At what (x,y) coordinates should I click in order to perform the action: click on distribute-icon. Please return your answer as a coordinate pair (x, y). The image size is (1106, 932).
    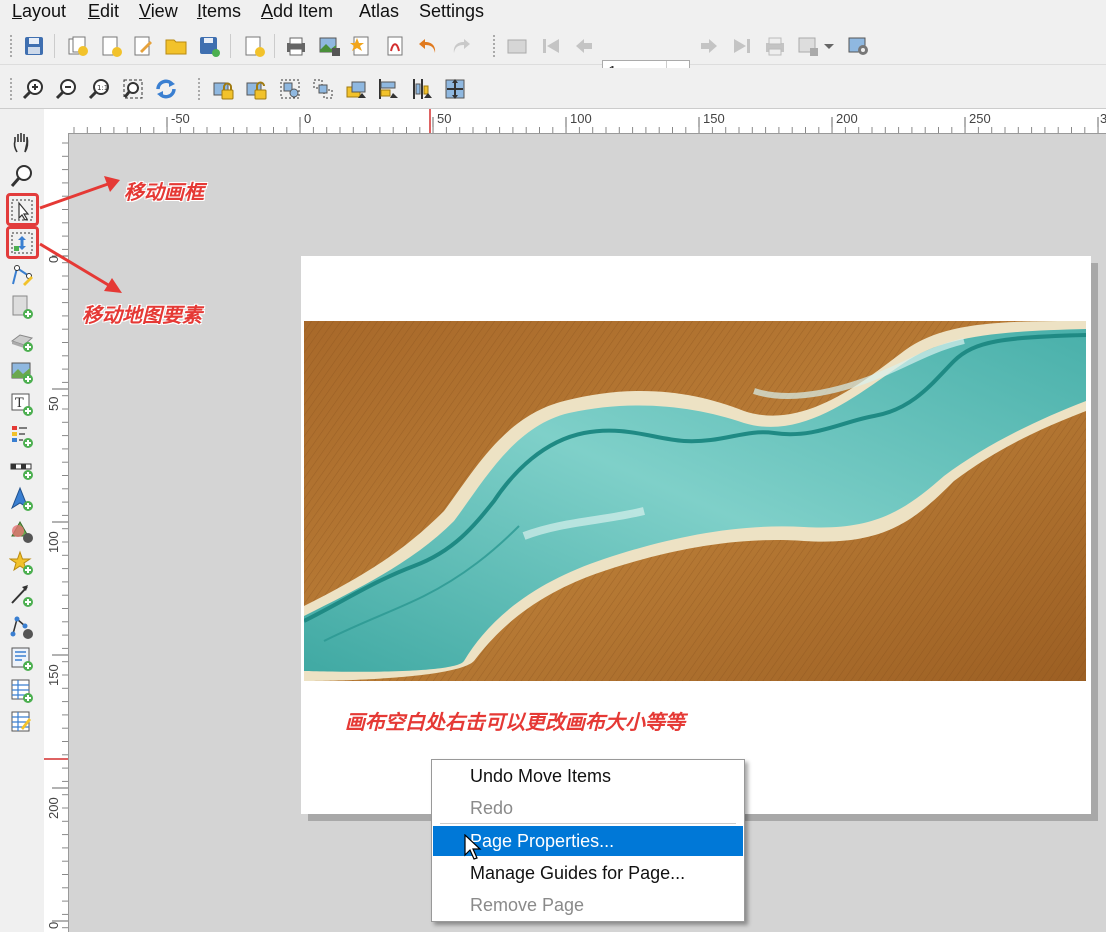
    Looking at the image, I should click on (422, 89).